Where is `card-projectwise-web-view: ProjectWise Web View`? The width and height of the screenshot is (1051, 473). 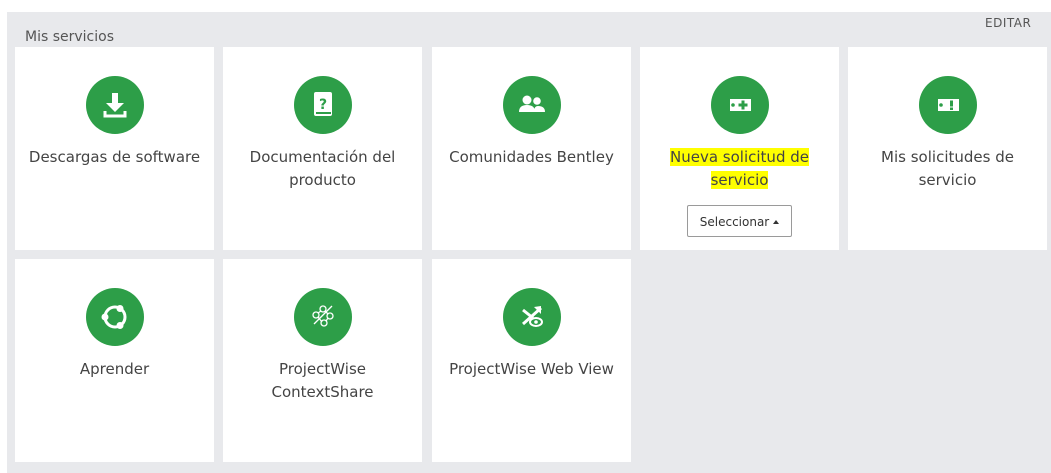 card-projectwise-web-view: ProjectWise Web View is located at coordinates (531, 360).